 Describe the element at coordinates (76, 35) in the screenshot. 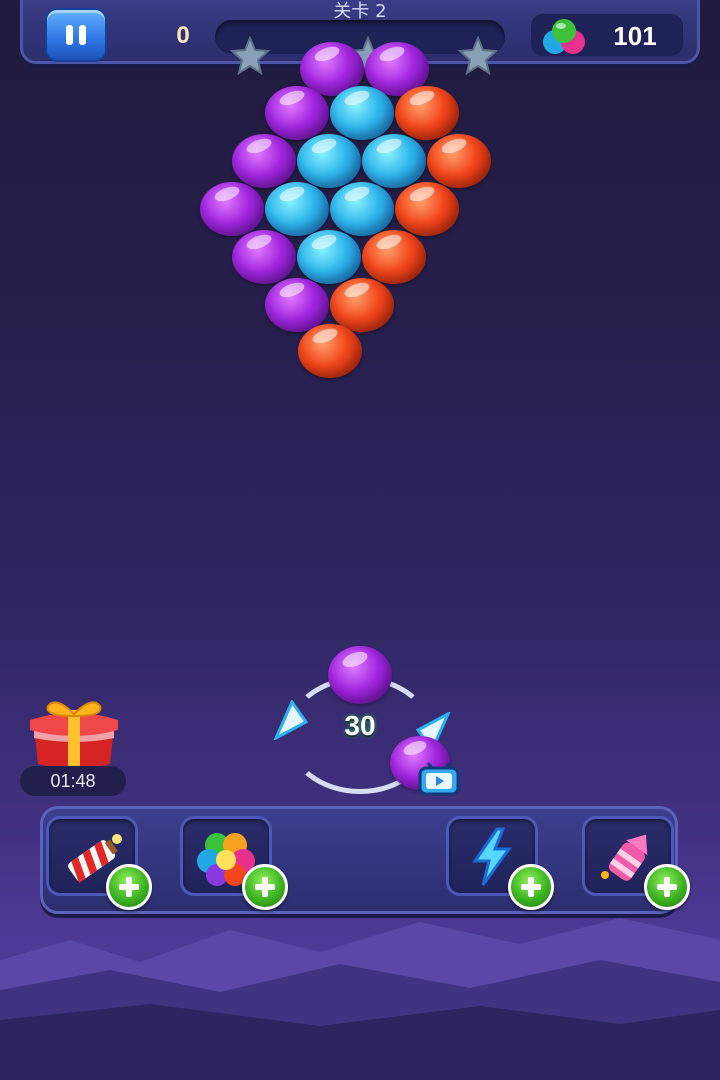

I see `pause-button` at that location.